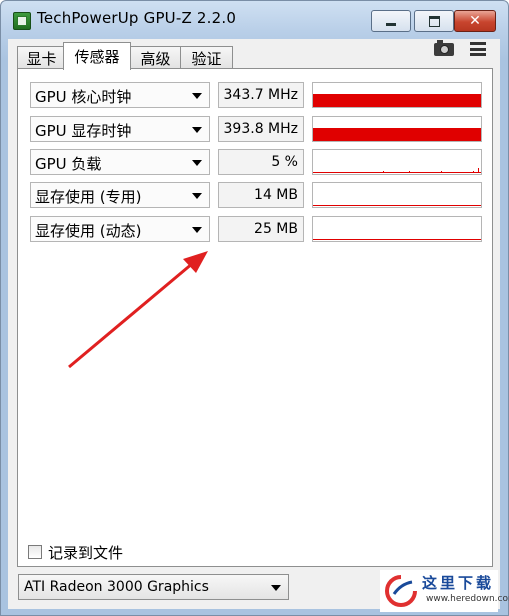 Image resolution: width=509 pixels, height=616 pixels. What do you see at coordinates (86, 553) in the screenshot?
I see `log-to-file-label: 记录到文件` at bounding box center [86, 553].